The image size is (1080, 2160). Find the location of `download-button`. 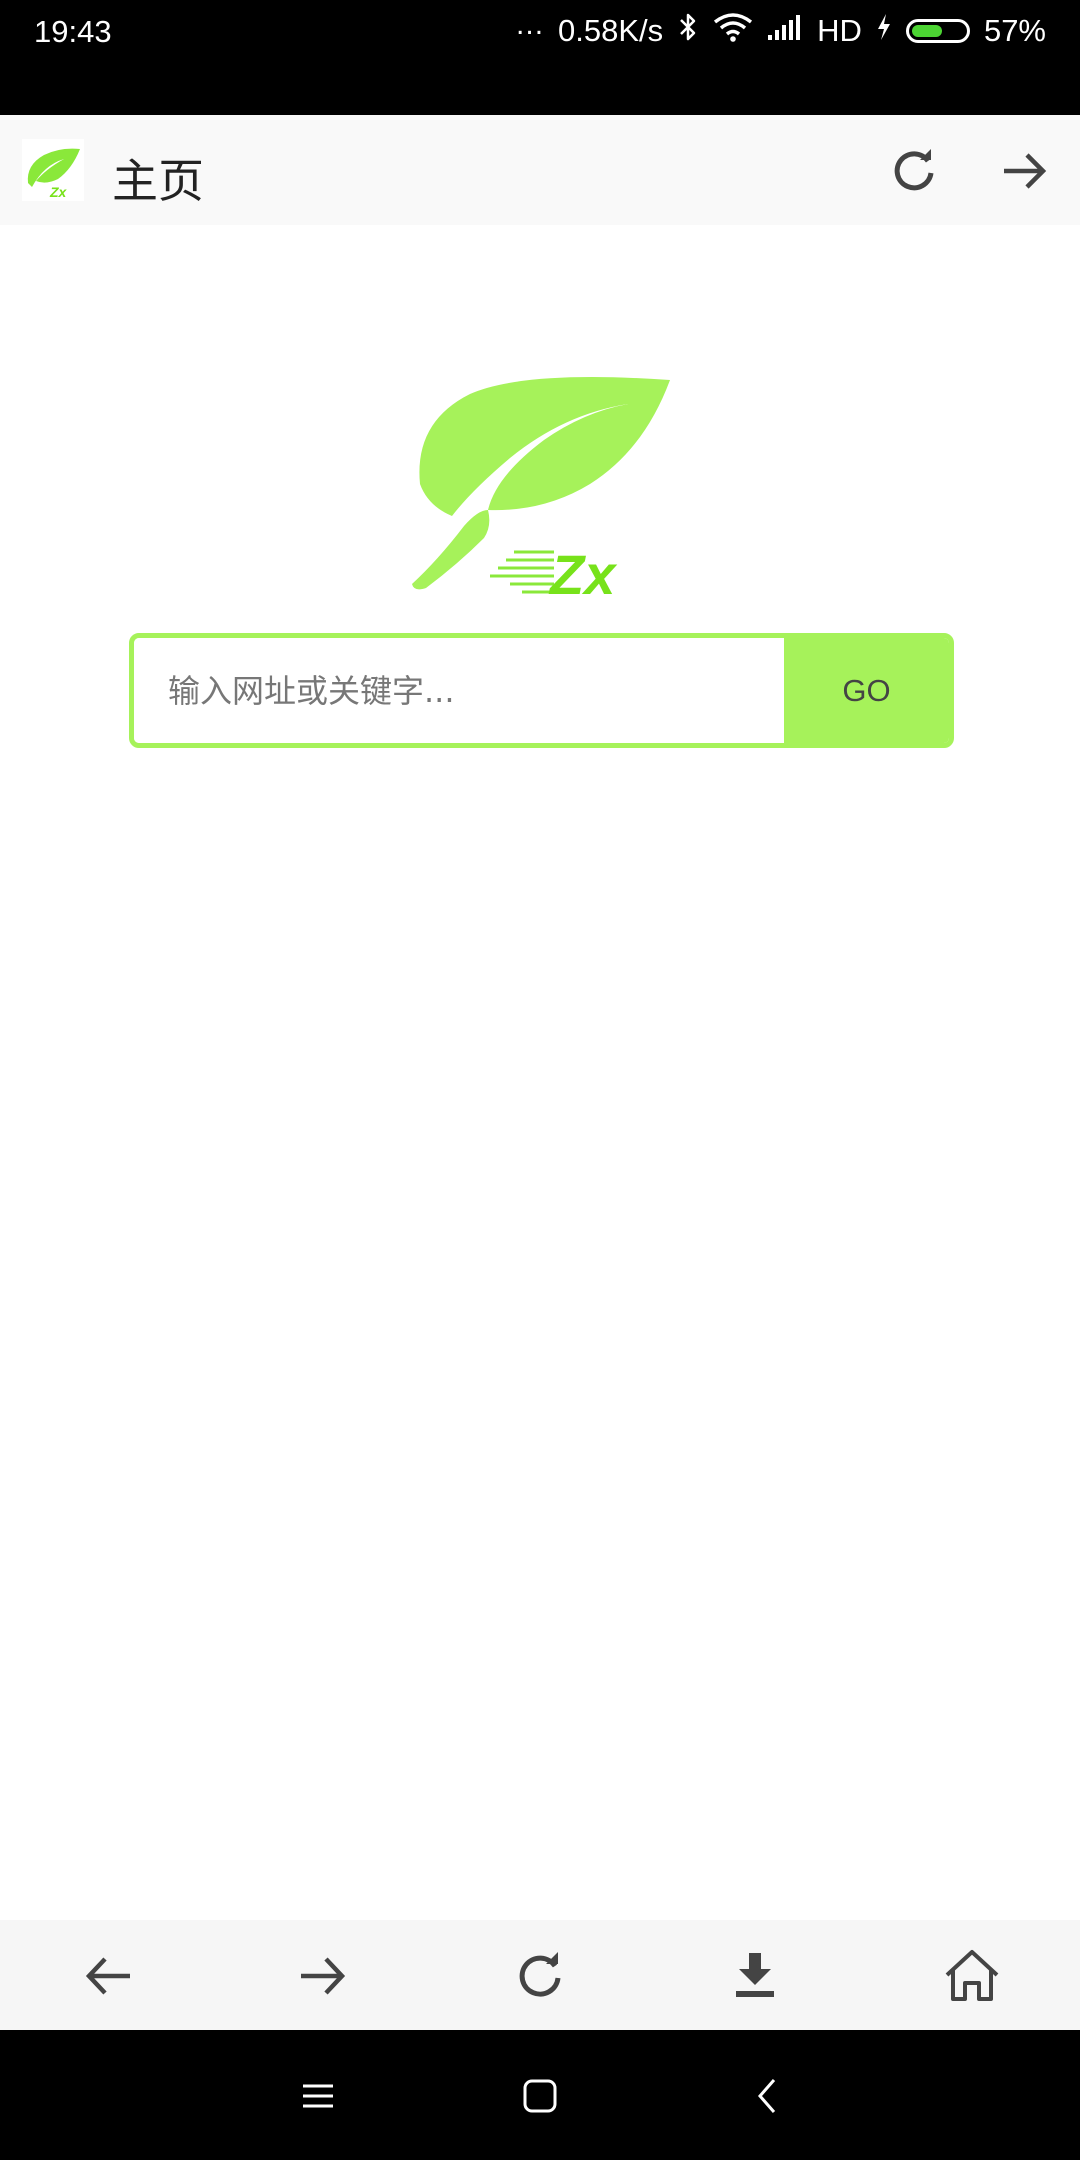

download-button is located at coordinates (755, 1976).